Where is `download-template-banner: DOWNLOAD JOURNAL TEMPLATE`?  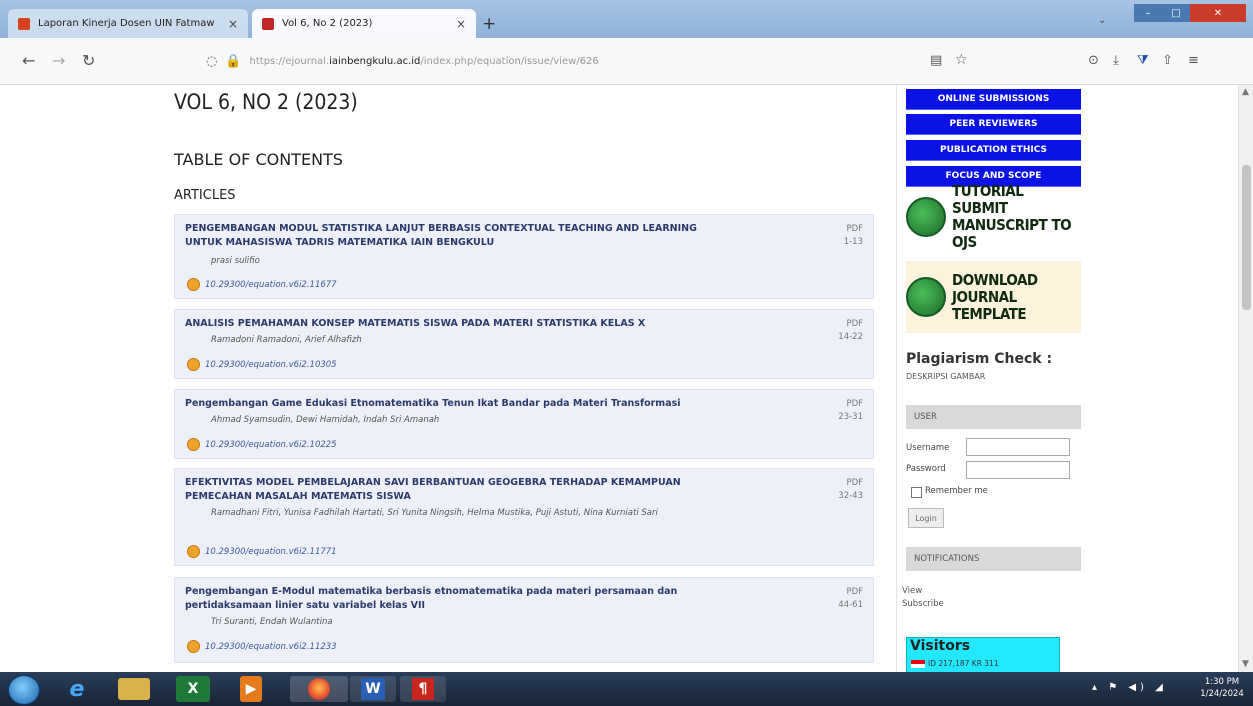
download-template-banner: DOWNLOAD JOURNAL TEMPLATE is located at coordinates (993, 297).